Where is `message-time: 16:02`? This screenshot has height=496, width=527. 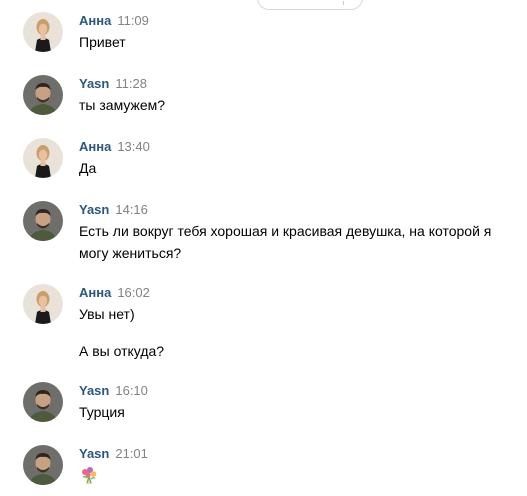
message-time: 16:02 is located at coordinates (133, 292).